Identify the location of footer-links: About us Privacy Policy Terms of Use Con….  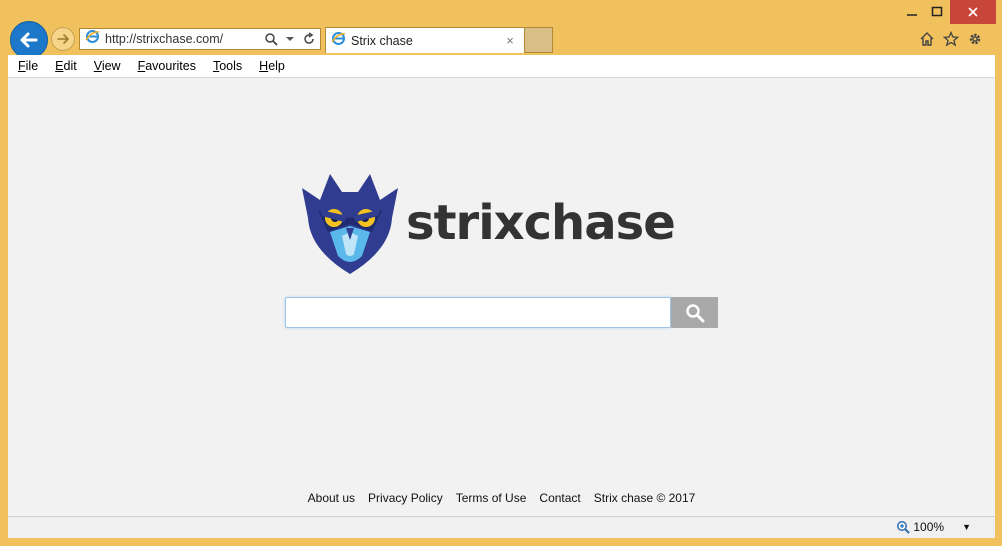
(501, 498).